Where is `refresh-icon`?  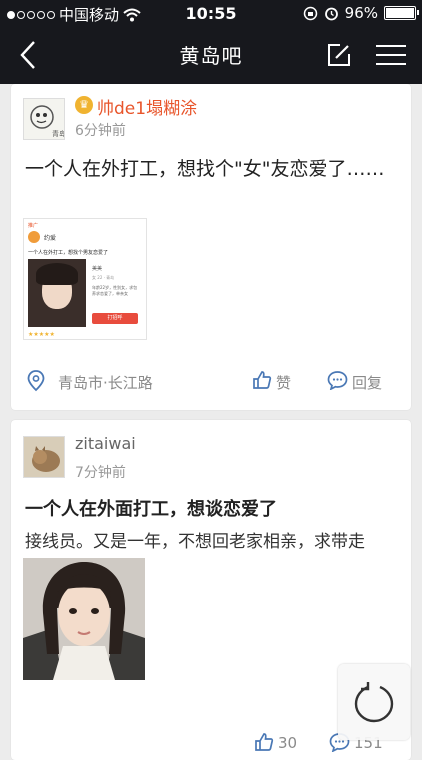
refresh-icon is located at coordinates (374, 702).